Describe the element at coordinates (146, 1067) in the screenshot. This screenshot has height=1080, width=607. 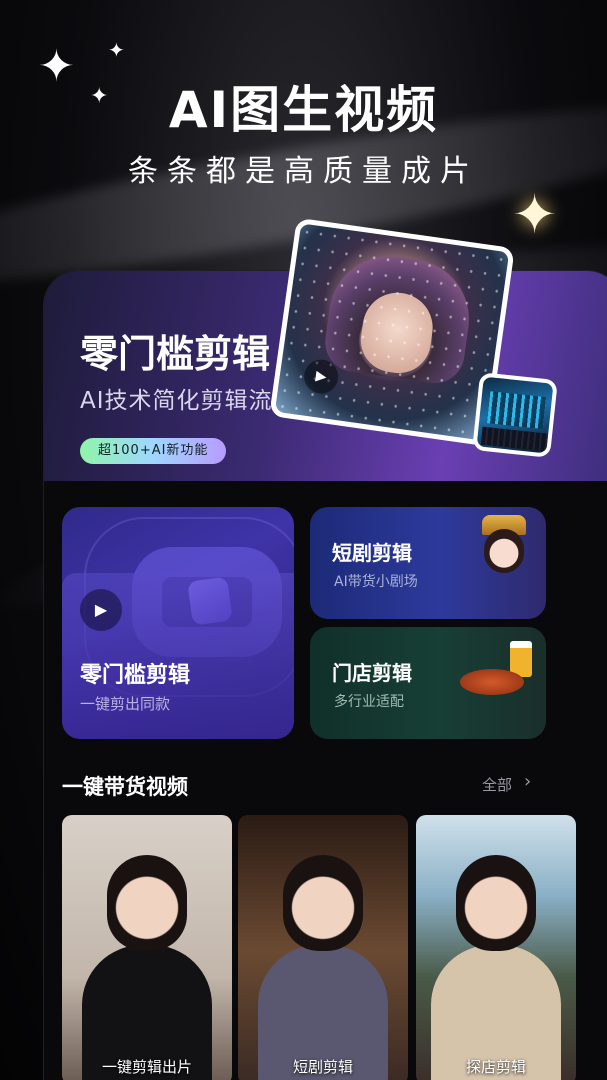
I see `thumbnail-caption: 一键剪辑出片` at that location.